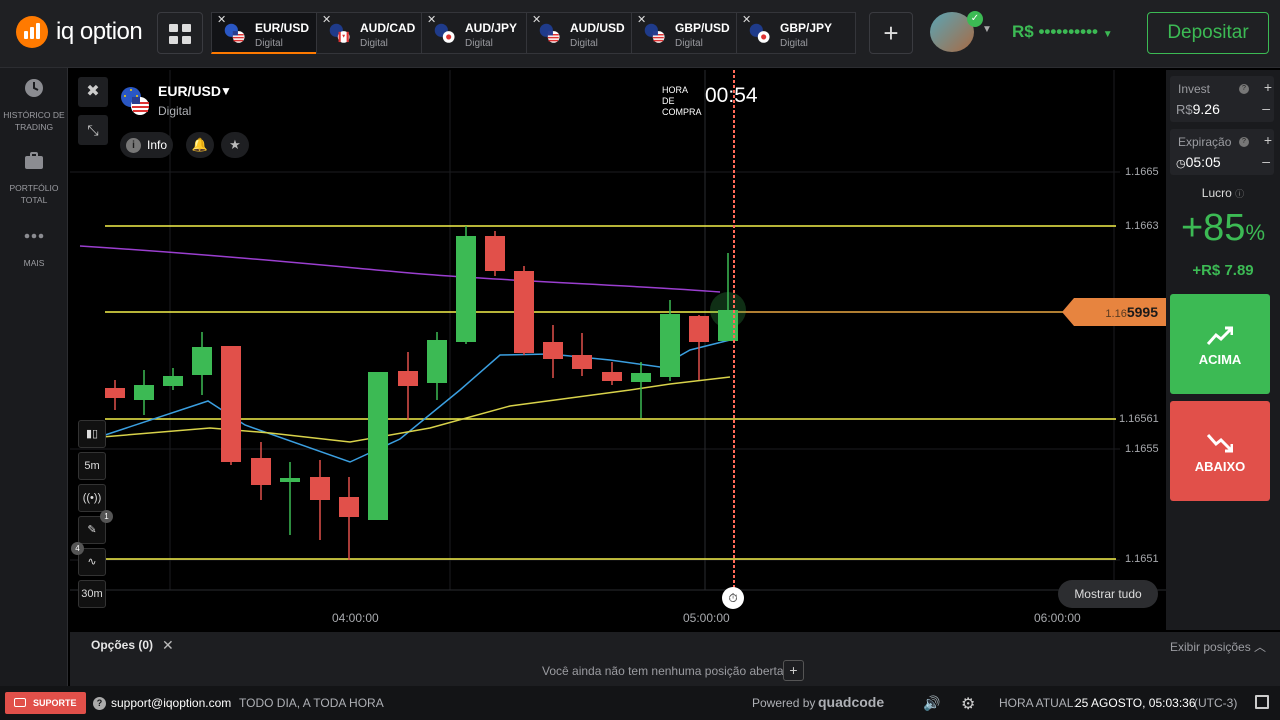 The width and height of the screenshot is (1280, 720). Describe the element at coordinates (1038, 703) in the screenshot. I see `current-time-label: HORA ATUAL:` at that location.